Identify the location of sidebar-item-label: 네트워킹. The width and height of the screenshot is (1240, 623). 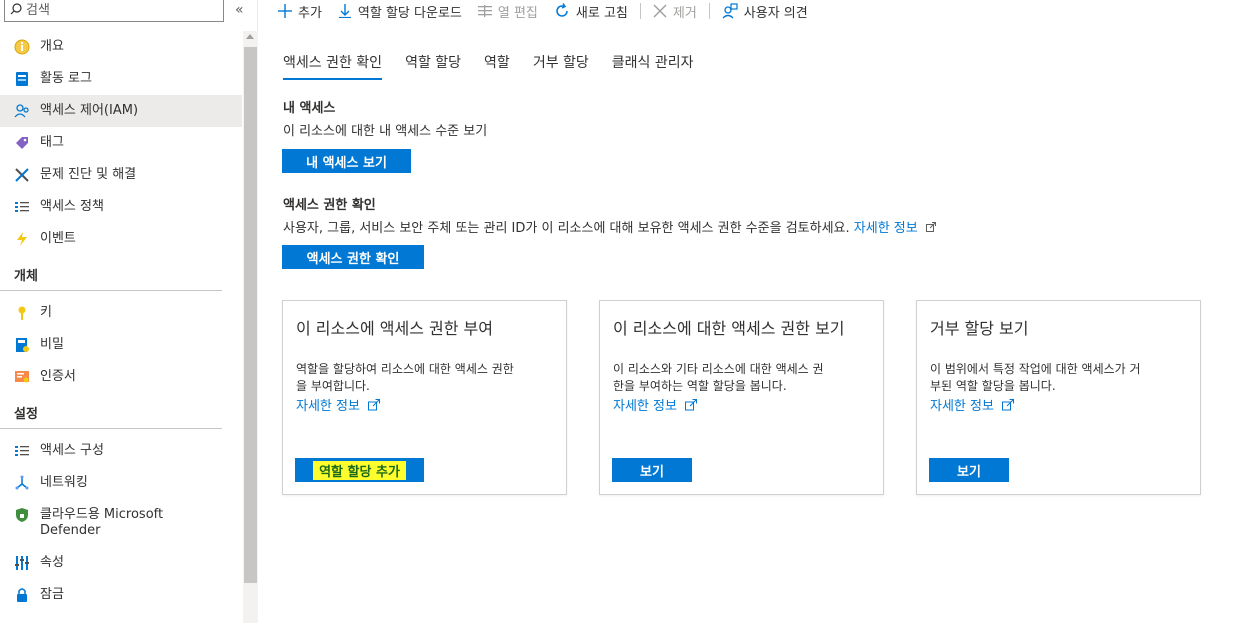
(64, 482).